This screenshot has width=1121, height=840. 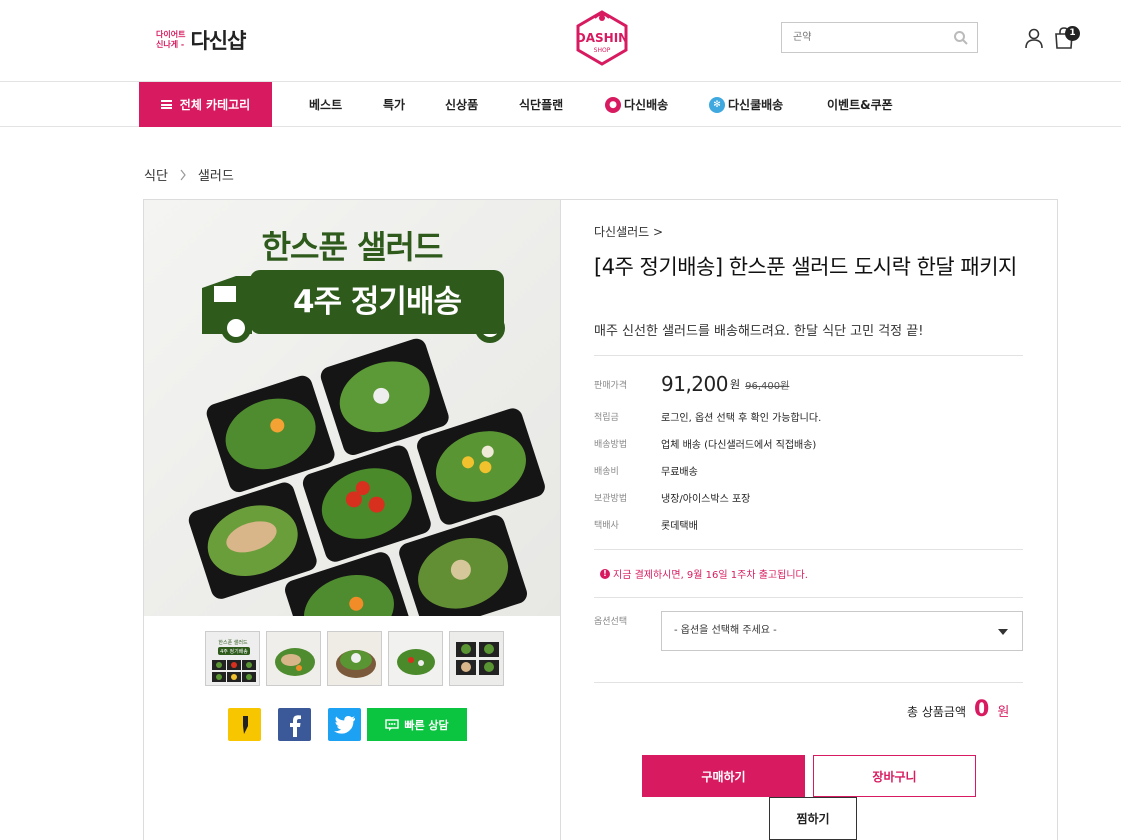 What do you see at coordinates (232, 658) in the screenshot?
I see `thumbnail-1: 한스푼 샐러드 4주 정기배송` at bounding box center [232, 658].